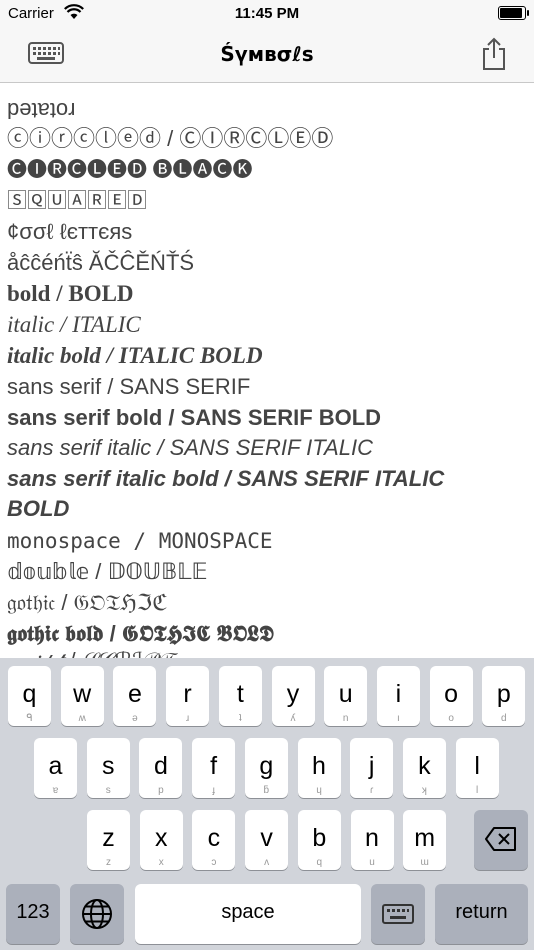 This screenshot has width=534, height=950. What do you see at coordinates (248, 914) in the screenshot?
I see `space-key: space` at bounding box center [248, 914].